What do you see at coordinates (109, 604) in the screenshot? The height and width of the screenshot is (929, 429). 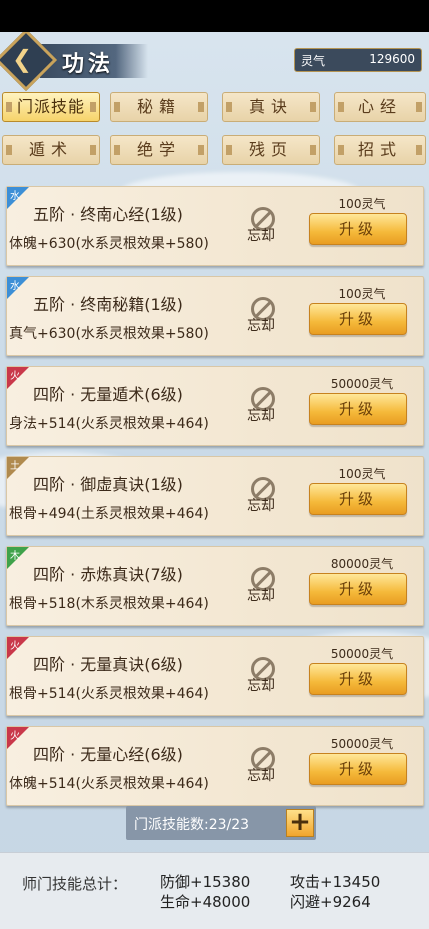 I see `skill-effect: 根骨+518(木系灵根效果+464)` at bounding box center [109, 604].